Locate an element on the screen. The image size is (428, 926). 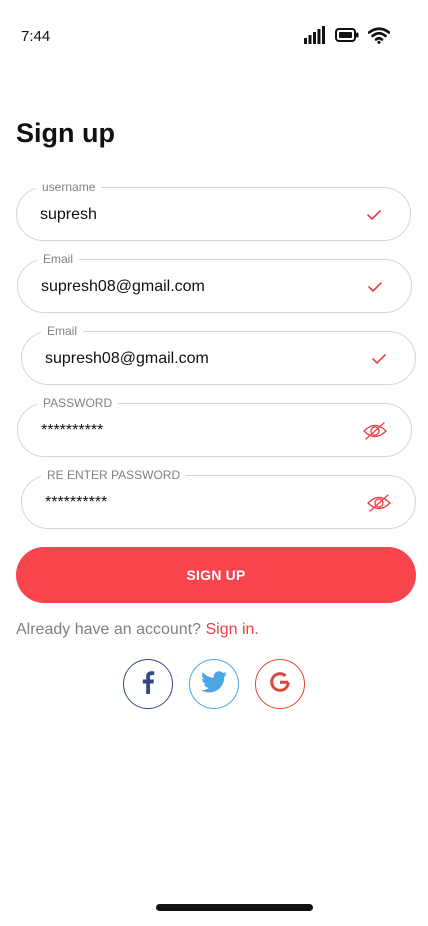
wifi-icon is located at coordinates (379, 35).